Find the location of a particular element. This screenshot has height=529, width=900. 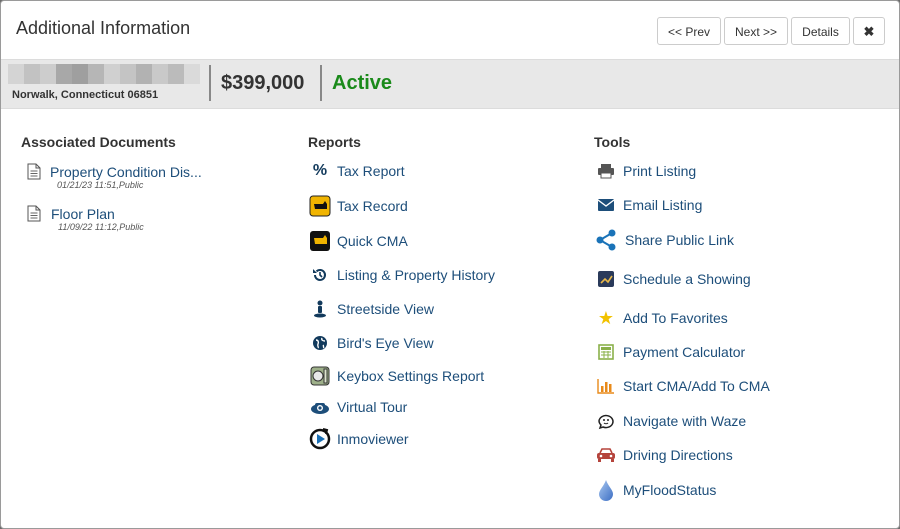

printer-icon is located at coordinates (606, 171).